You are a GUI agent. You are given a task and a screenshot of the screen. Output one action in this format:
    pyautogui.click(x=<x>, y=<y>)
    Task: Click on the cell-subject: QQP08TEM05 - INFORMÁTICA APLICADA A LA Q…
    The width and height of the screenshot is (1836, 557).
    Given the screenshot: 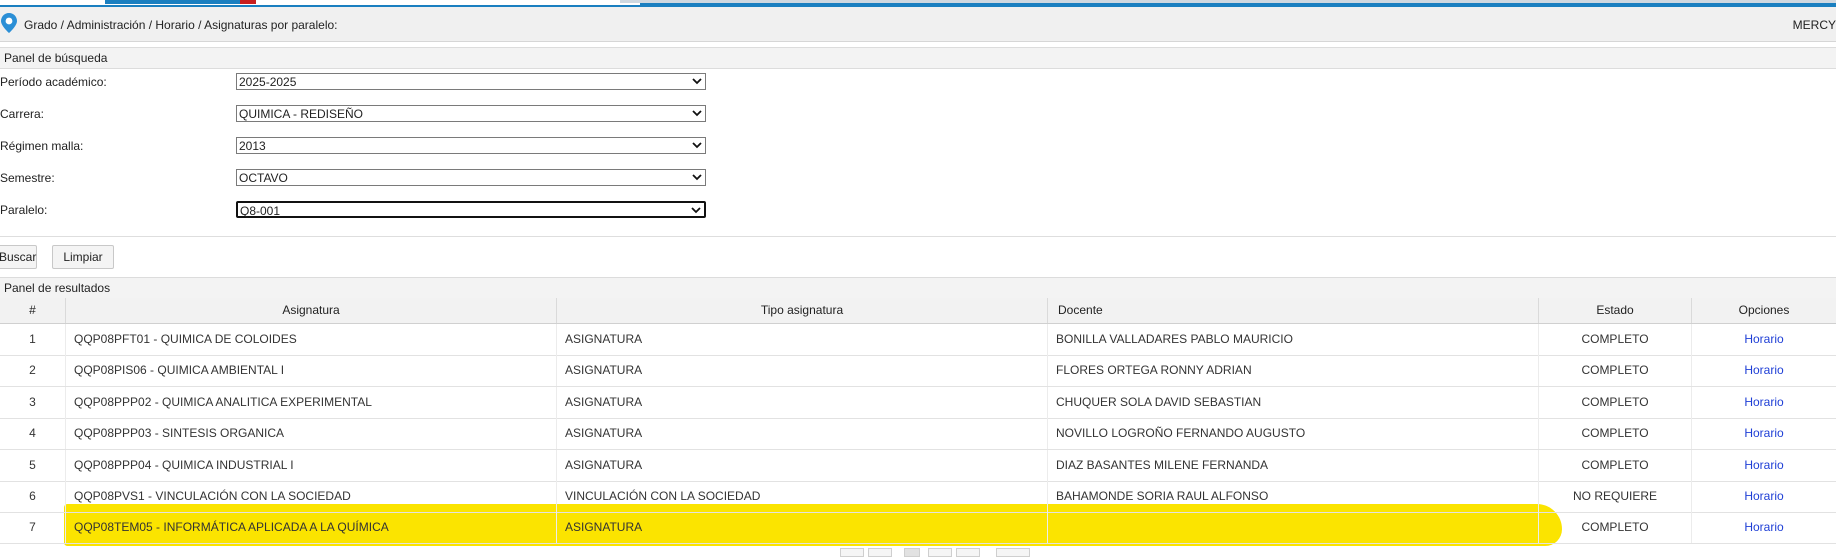 What is the action you would take?
    pyautogui.click(x=311, y=528)
    